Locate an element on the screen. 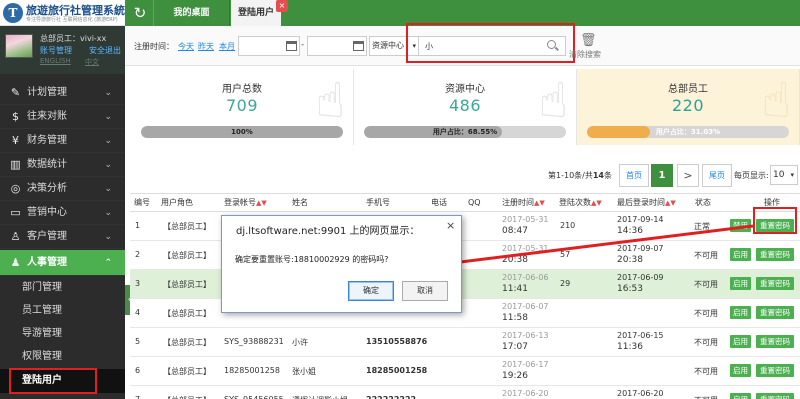 The image size is (800, 399). annotation-arrow is located at coordinates (585, 248).